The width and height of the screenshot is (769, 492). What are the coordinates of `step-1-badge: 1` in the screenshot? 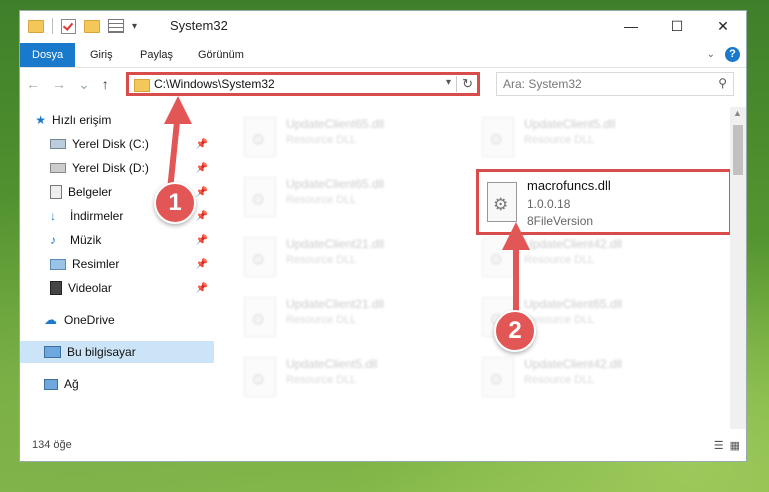 It's located at (175, 203).